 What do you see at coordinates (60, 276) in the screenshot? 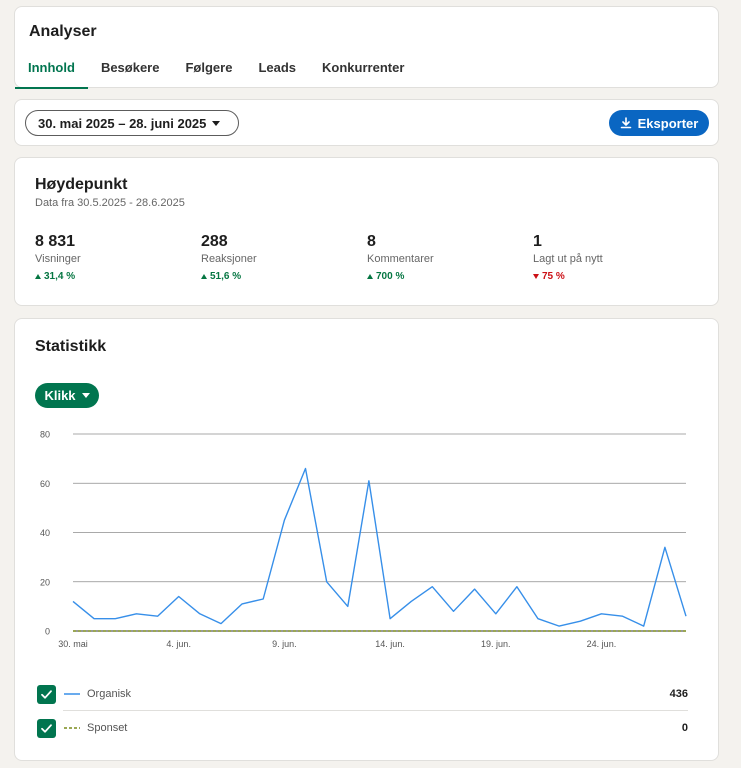
I see `metric-delta-value: 31,4 %` at bounding box center [60, 276].